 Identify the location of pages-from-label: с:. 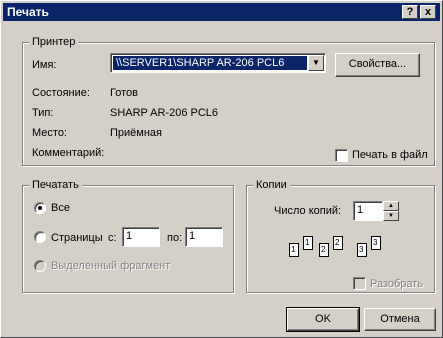
(112, 238).